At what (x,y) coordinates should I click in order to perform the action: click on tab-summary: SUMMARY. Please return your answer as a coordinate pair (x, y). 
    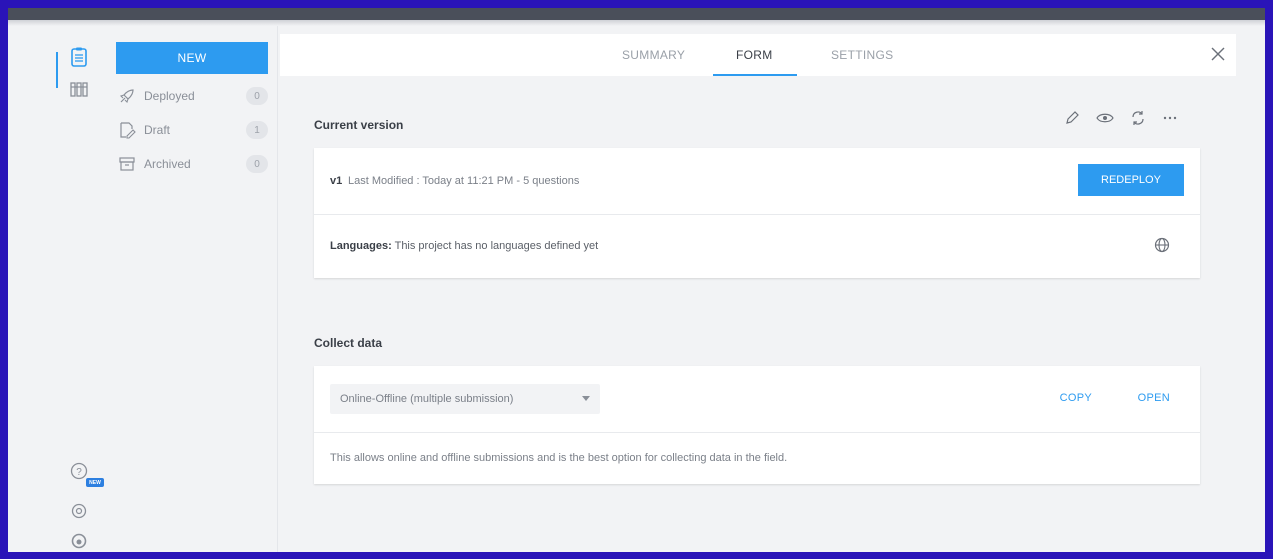
    Looking at the image, I should click on (653, 55).